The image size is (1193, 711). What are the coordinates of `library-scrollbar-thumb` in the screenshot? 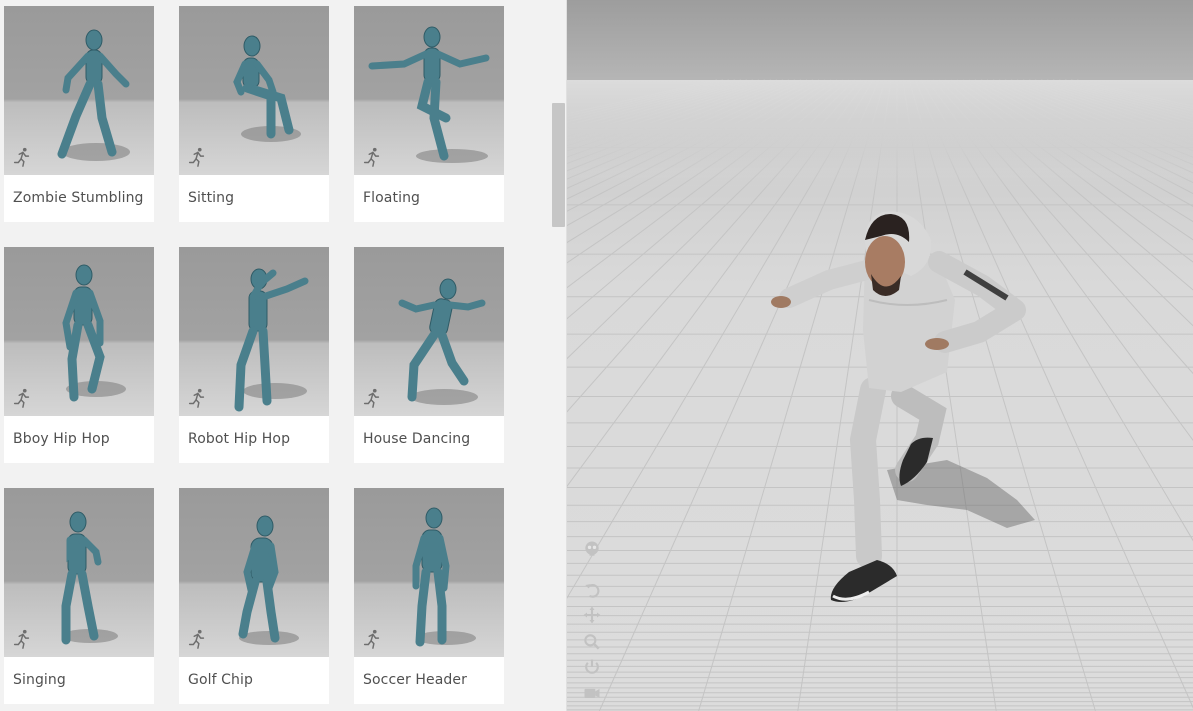 It's located at (558, 165).